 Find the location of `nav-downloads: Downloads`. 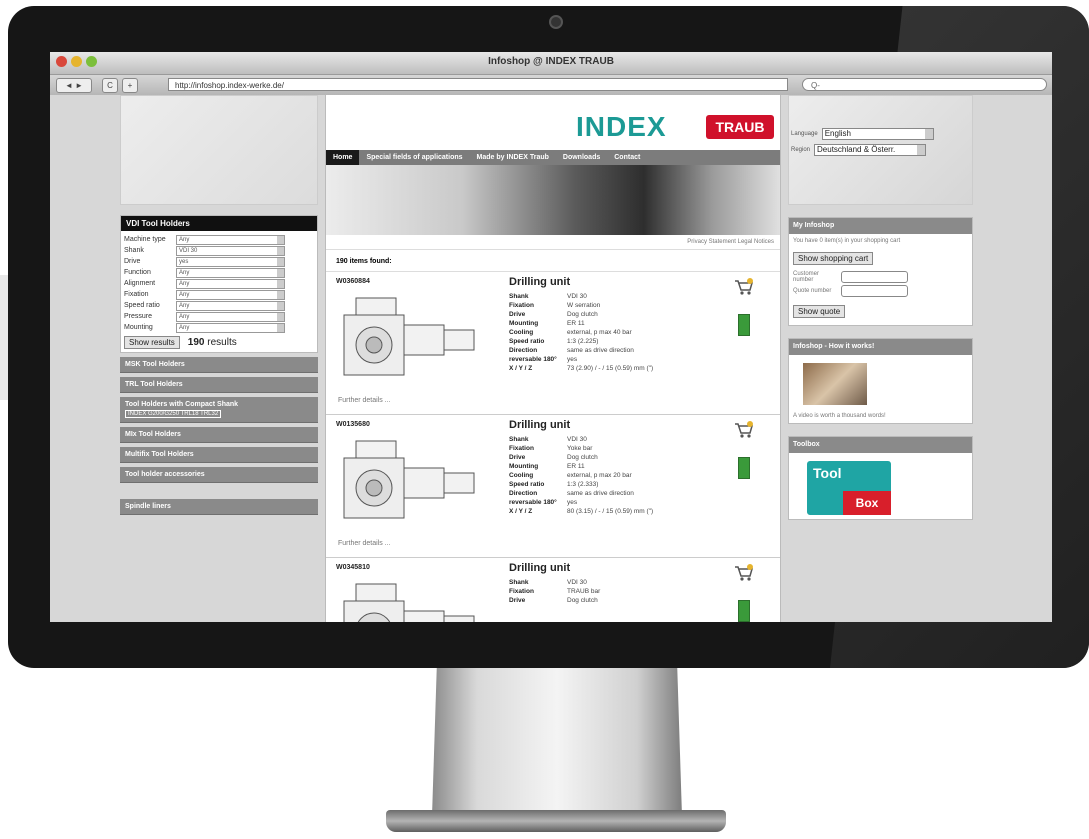

nav-downloads: Downloads is located at coordinates (581, 157).